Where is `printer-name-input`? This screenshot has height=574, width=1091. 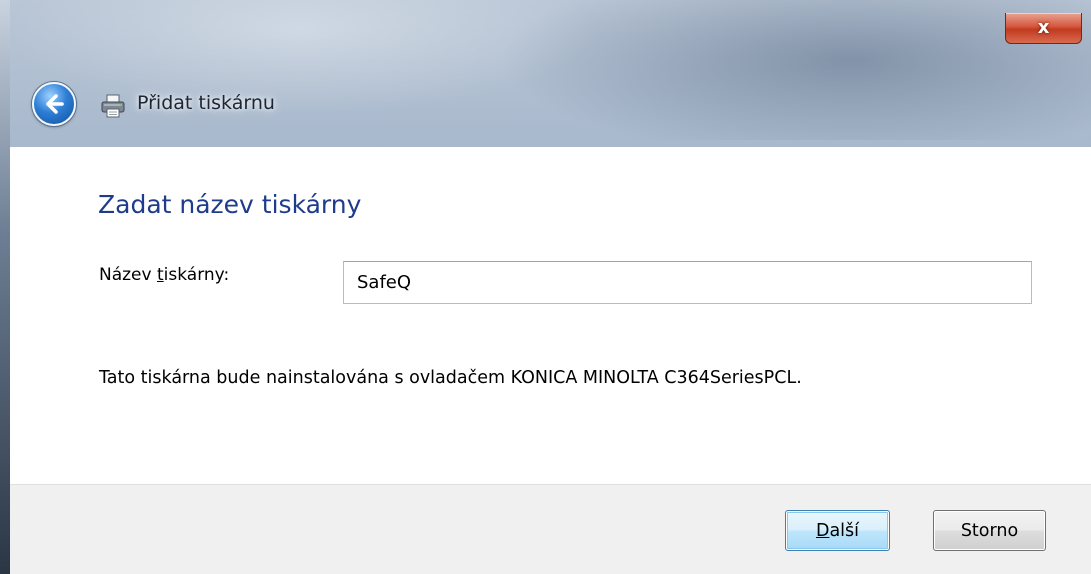 printer-name-input is located at coordinates (687, 282).